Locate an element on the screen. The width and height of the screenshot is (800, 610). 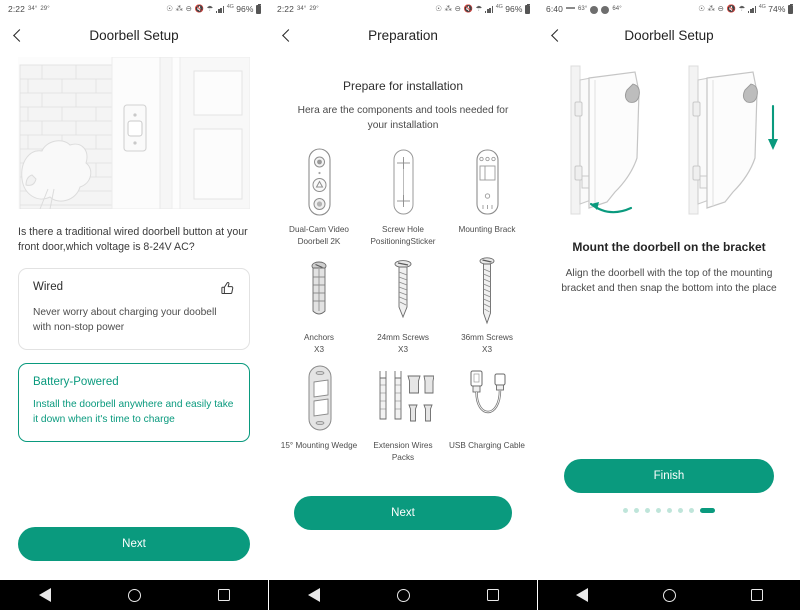
status-bar-right: ☉ ⁂ ⊖ 🔇 ☂ 4G 74% is located at coordinates (745, 8).